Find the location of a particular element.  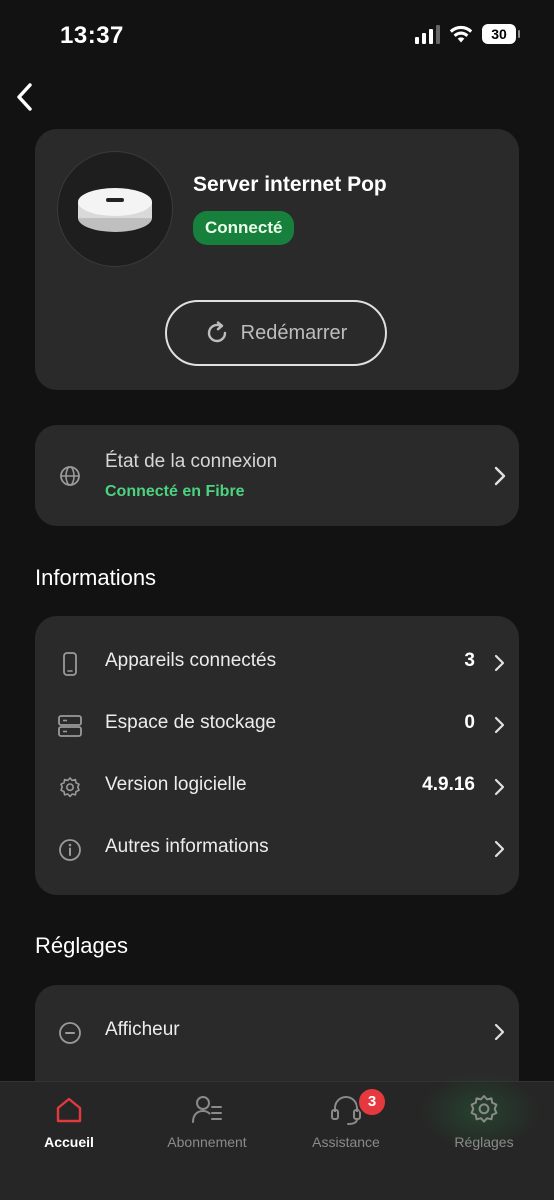

info-row-label: Autres informations is located at coordinates (187, 846).